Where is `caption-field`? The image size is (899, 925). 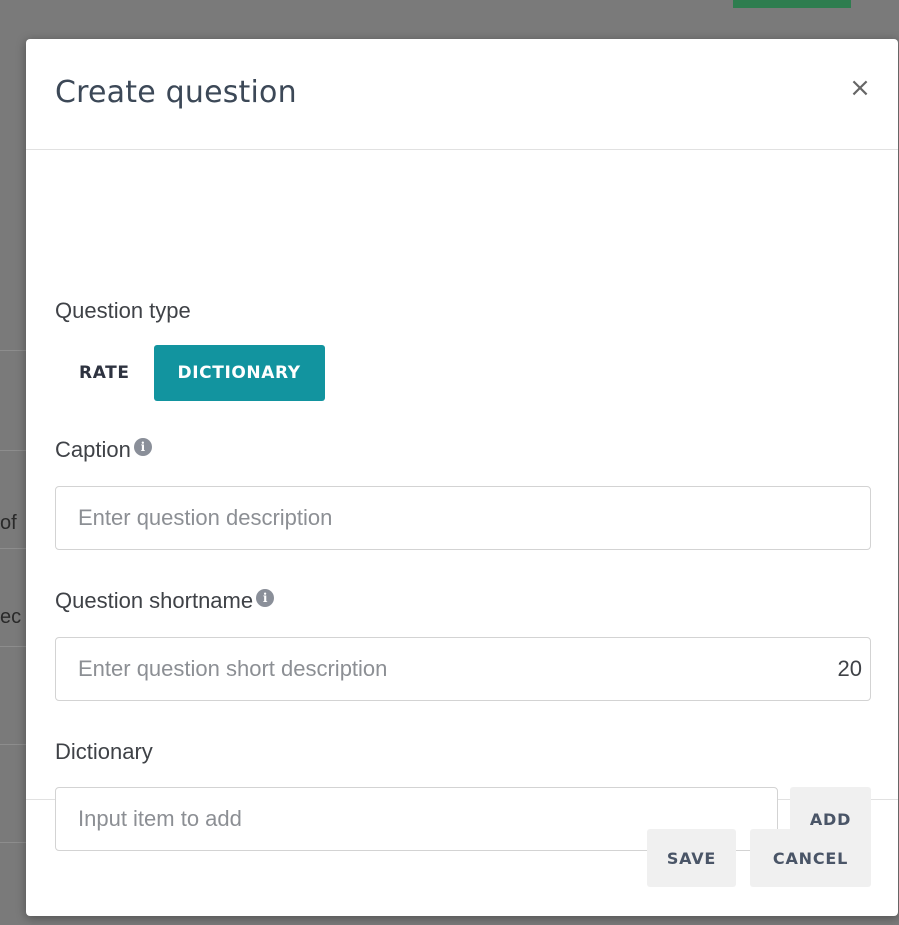
caption-field is located at coordinates (463, 518).